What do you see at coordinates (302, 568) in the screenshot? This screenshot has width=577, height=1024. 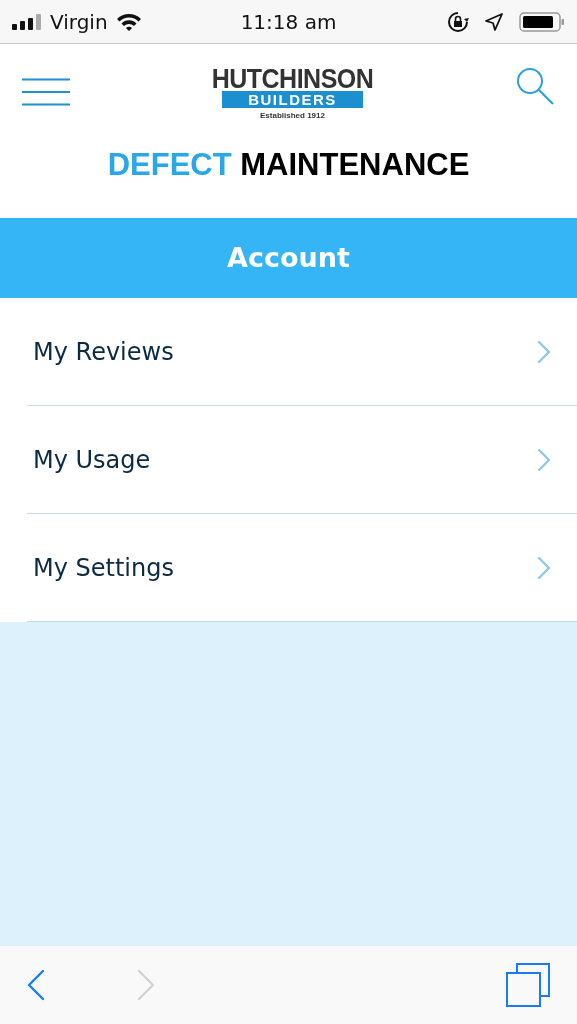 I see `menu-item: My Settings` at bounding box center [302, 568].